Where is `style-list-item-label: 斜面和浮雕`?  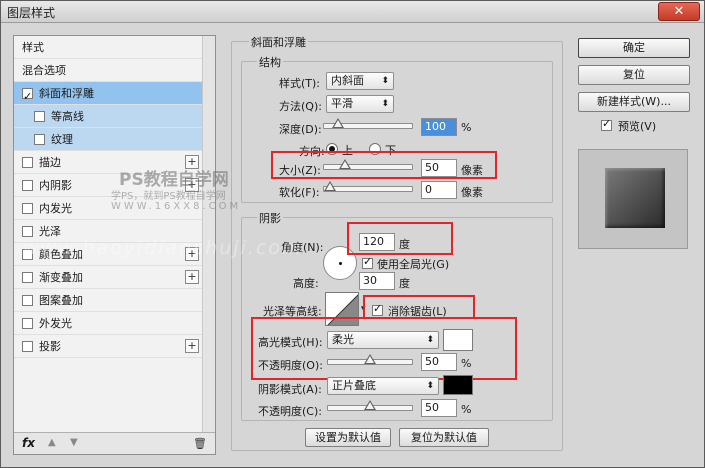 style-list-item-label: 斜面和浮雕 is located at coordinates (66, 93).